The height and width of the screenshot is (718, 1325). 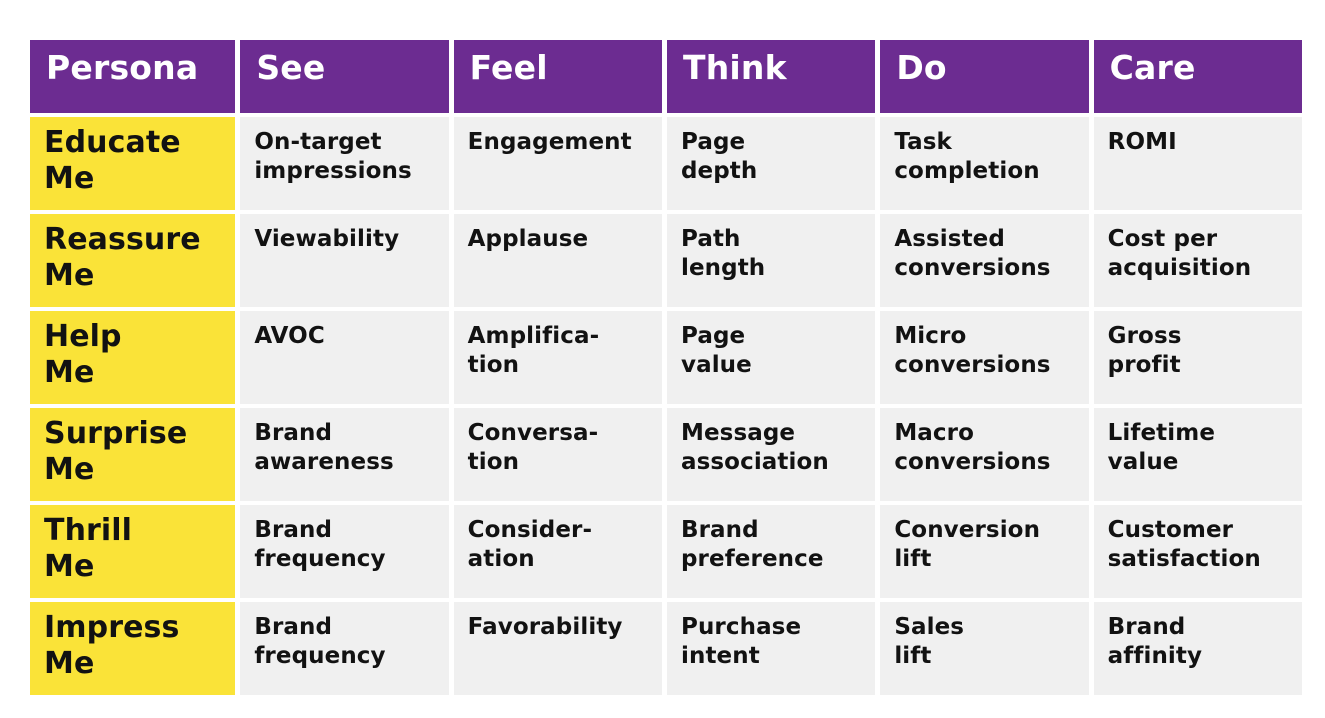 I want to click on header-row: Persona See Feel Think Do Care, so click(x=666, y=76).